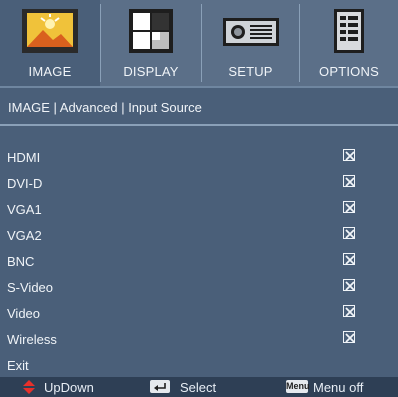 The height and width of the screenshot is (397, 398). I want to click on list-item-label: VGA1, so click(24, 209).